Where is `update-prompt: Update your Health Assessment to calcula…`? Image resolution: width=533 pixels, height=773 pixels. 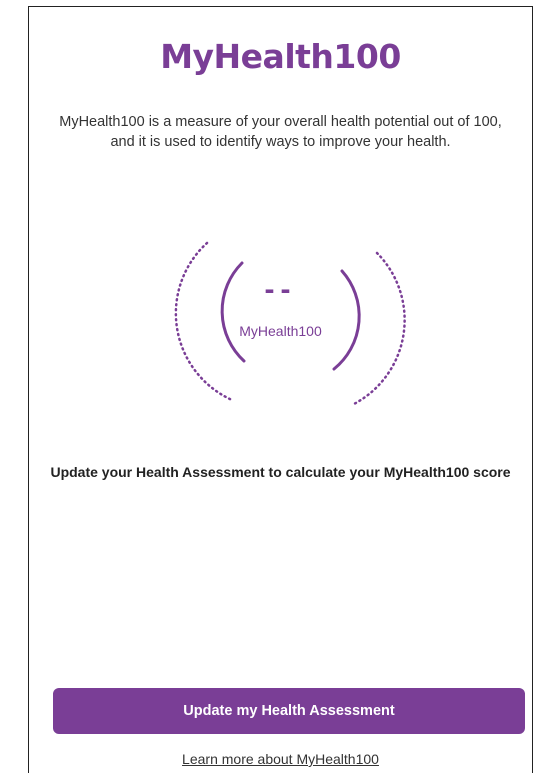
update-prompt: Update your Health Assessment to calcula… is located at coordinates (280, 472).